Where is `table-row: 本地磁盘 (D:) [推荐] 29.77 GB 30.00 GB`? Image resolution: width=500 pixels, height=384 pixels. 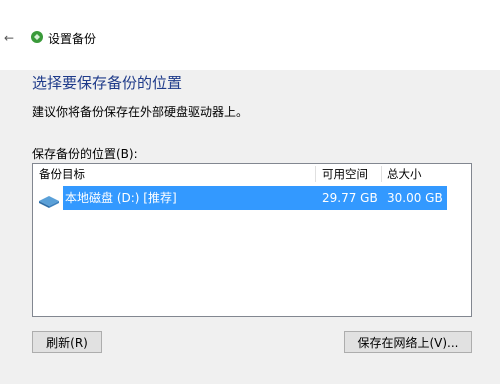 table-row: 本地磁盘 (D:) [推荐] 29.77 GB 30.00 GB is located at coordinates (255, 198).